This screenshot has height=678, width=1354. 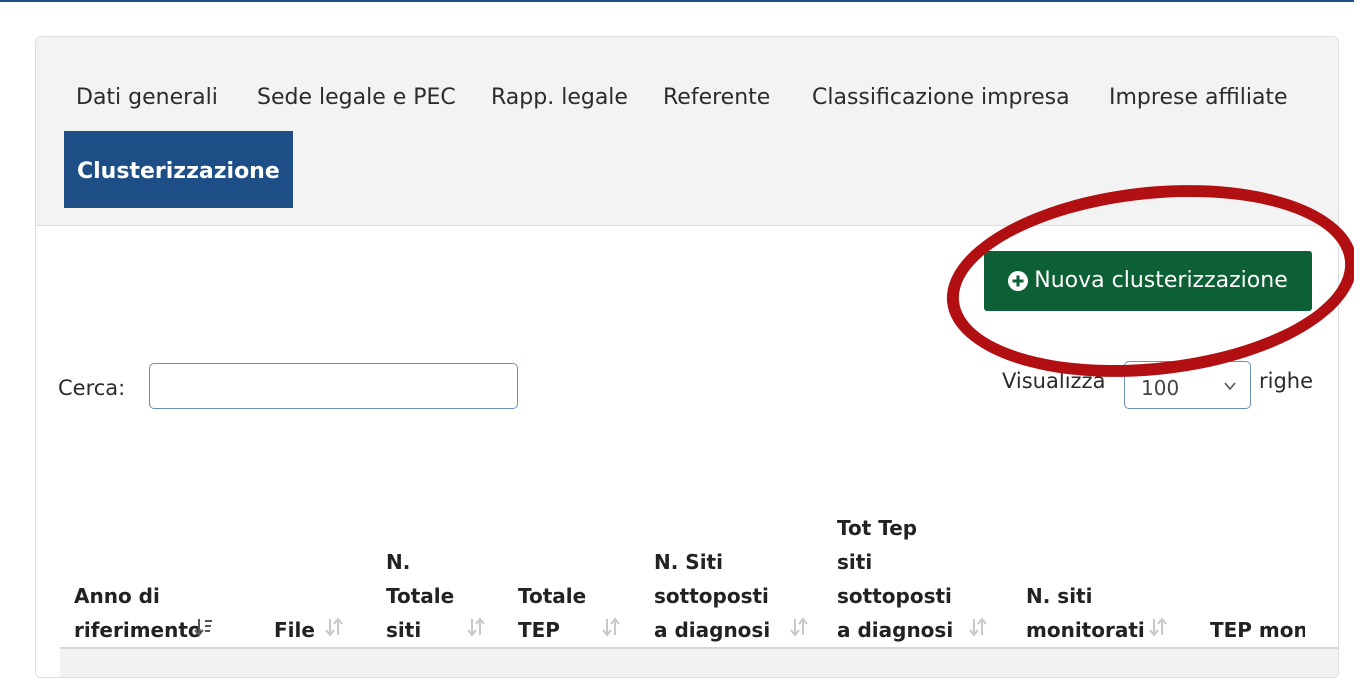 What do you see at coordinates (558, 613) in the screenshot?
I see `col-totale-tep: Totale TEP` at bounding box center [558, 613].